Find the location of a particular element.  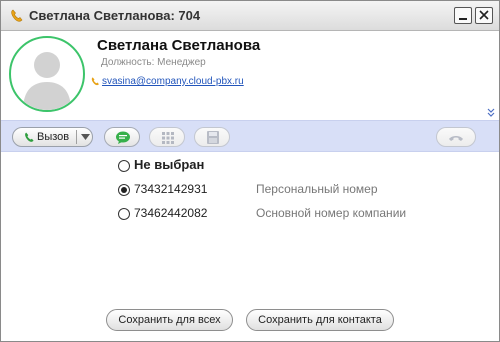

dialpad-button is located at coordinates (167, 137).